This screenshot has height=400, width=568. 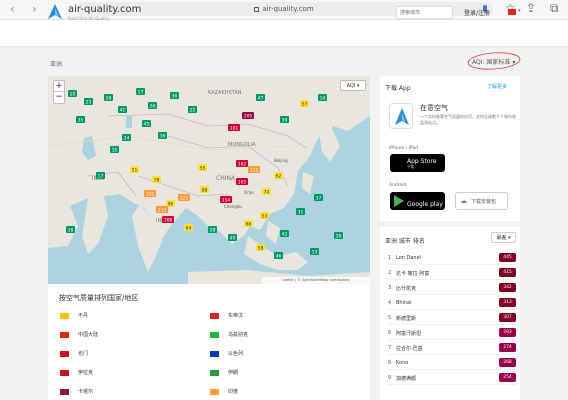 I want to click on aqi-marker-label: 14, so click(x=323, y=98).